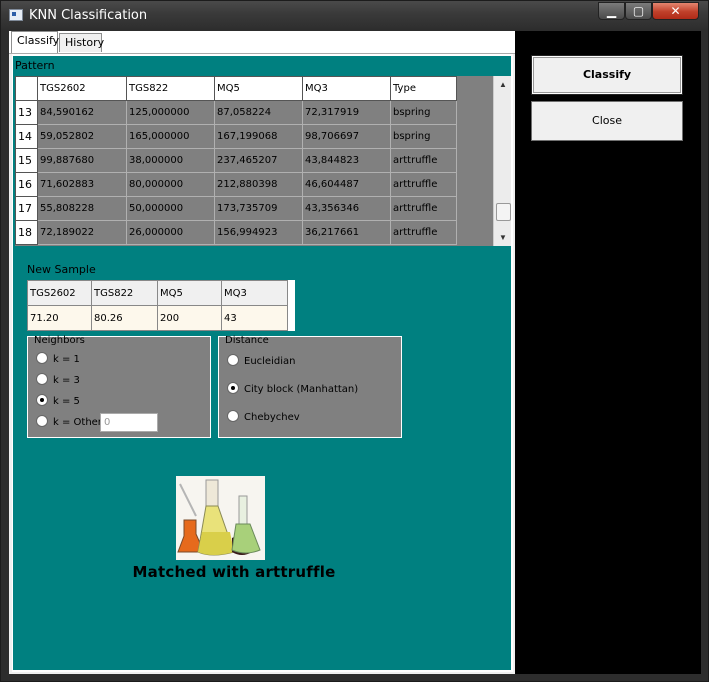  What do you see at coordinates (258, 232) in the screenshot?
I see `table-cell: 156,994923` at bounding box center [258, 232].